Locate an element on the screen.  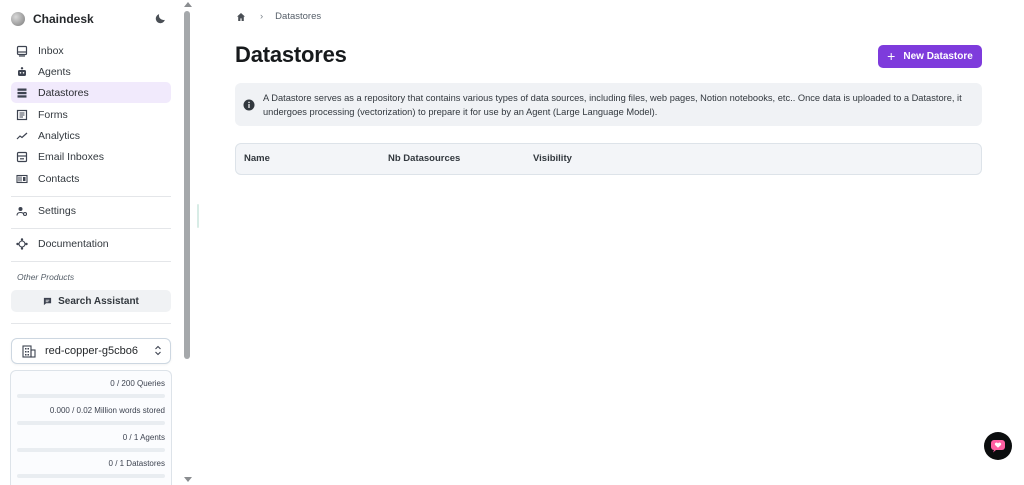
new-datastore-label: New Datastore is located at coordinates (938, 56).